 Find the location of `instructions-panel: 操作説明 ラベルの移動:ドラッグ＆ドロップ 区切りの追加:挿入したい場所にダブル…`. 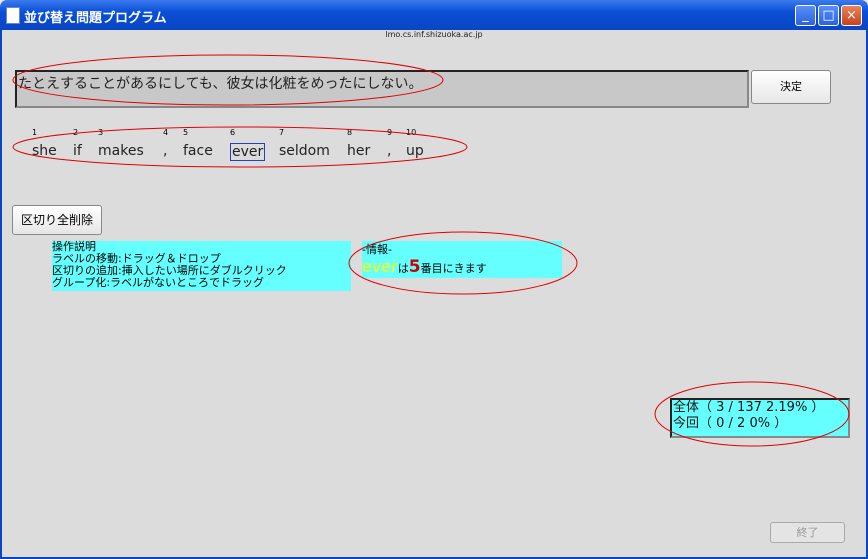

instructions-panel: 操作説明 ラベルの移動:ドラッグ＆ドロップ 区切りの追加:挿入したい場所にダブル… is located at coordinates (201, 266).